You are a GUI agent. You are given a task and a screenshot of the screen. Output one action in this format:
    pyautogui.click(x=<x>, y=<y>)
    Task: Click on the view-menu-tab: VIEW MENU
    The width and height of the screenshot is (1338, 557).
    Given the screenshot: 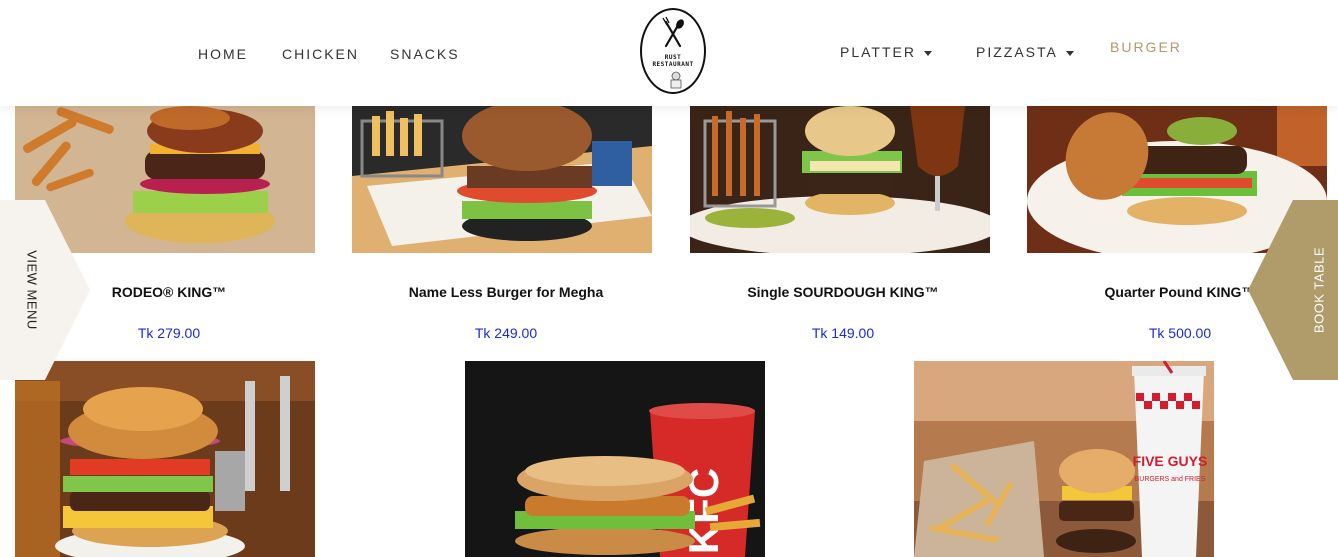 What is the action you would take?
    pyautogui.click(x=45, y=290)
    